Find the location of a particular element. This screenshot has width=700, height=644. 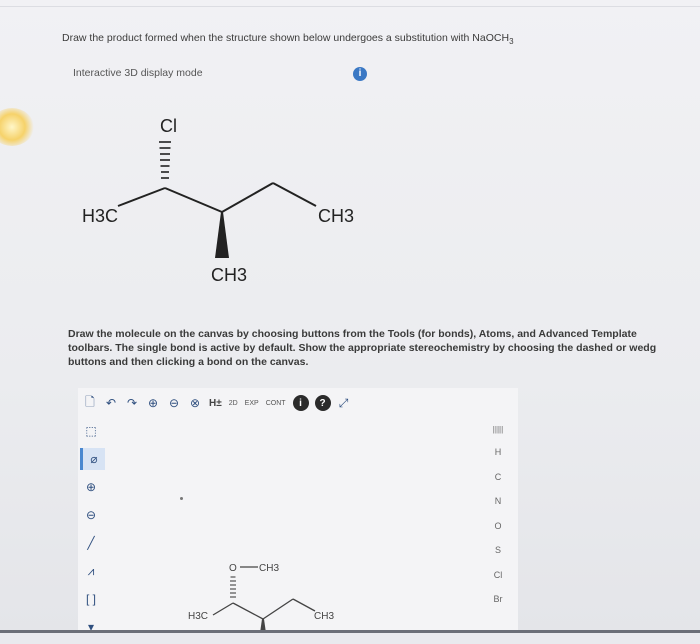

canvas-left-methyl-label: H3C is located at coordinates (198, 616).